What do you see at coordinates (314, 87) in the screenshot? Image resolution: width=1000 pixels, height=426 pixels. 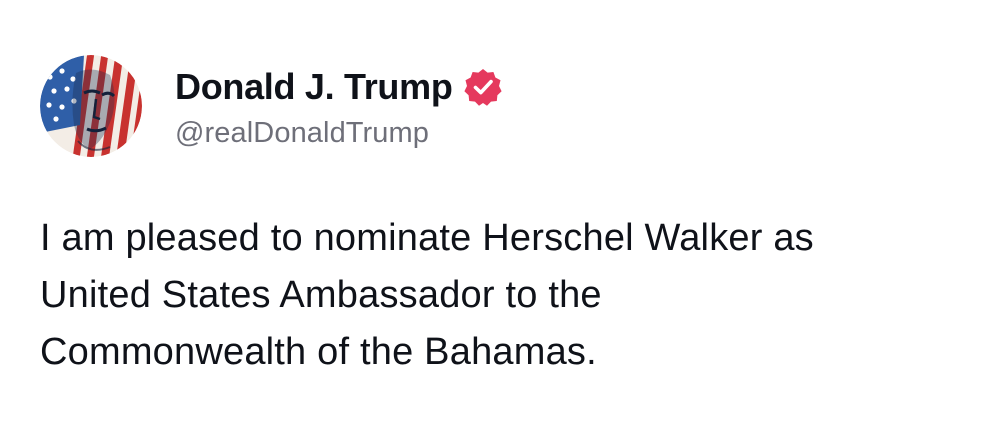 I see `author-display-name: Donald J. Trump` at bounding box center [314, 87].